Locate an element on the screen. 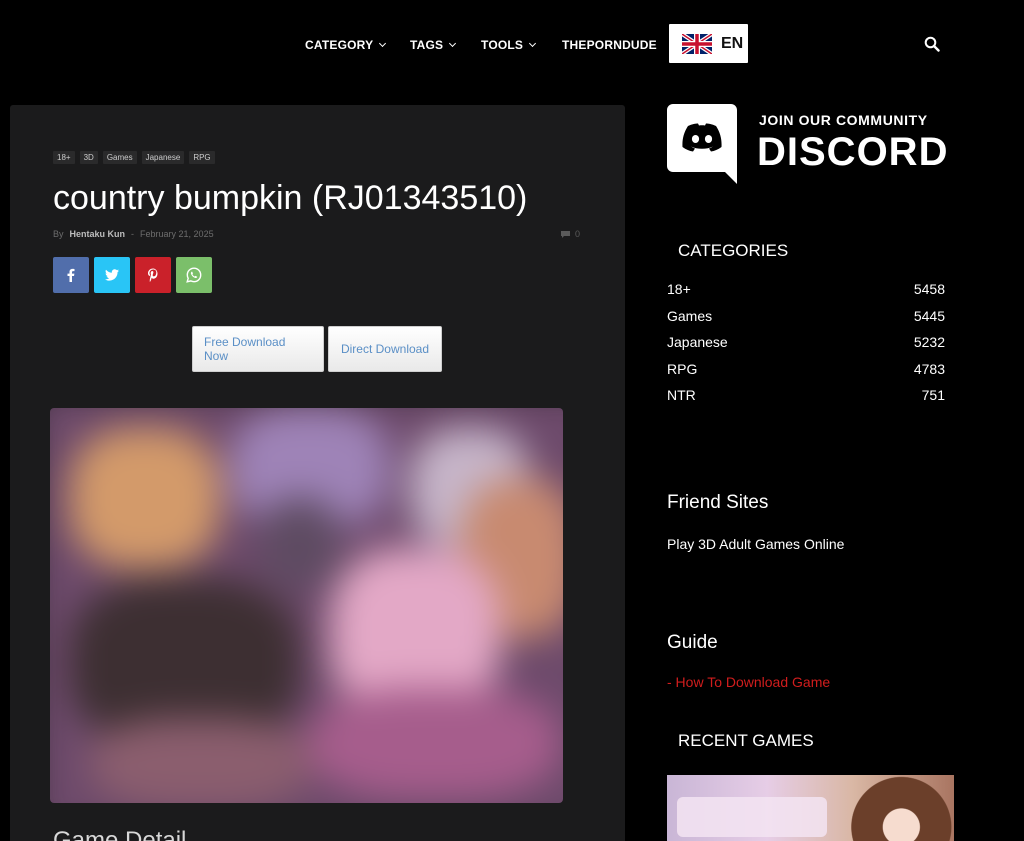  whatsapp-share-button is located at coordinates (194, 275).